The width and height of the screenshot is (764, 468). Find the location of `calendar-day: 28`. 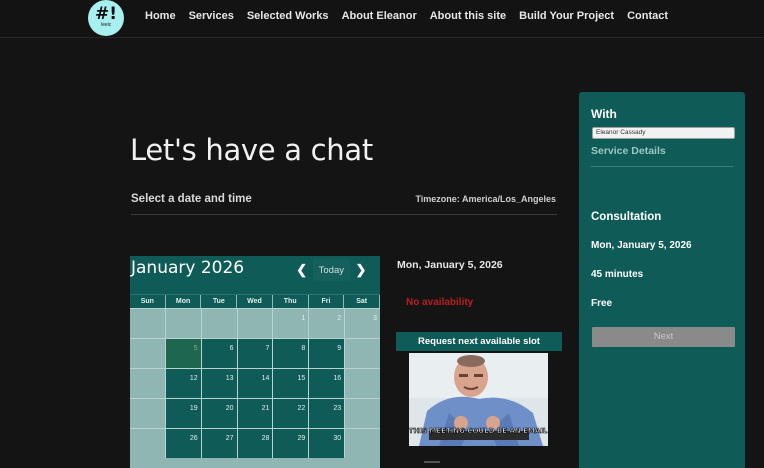

calendar-day: 28 is located at coordinates (255, 443).